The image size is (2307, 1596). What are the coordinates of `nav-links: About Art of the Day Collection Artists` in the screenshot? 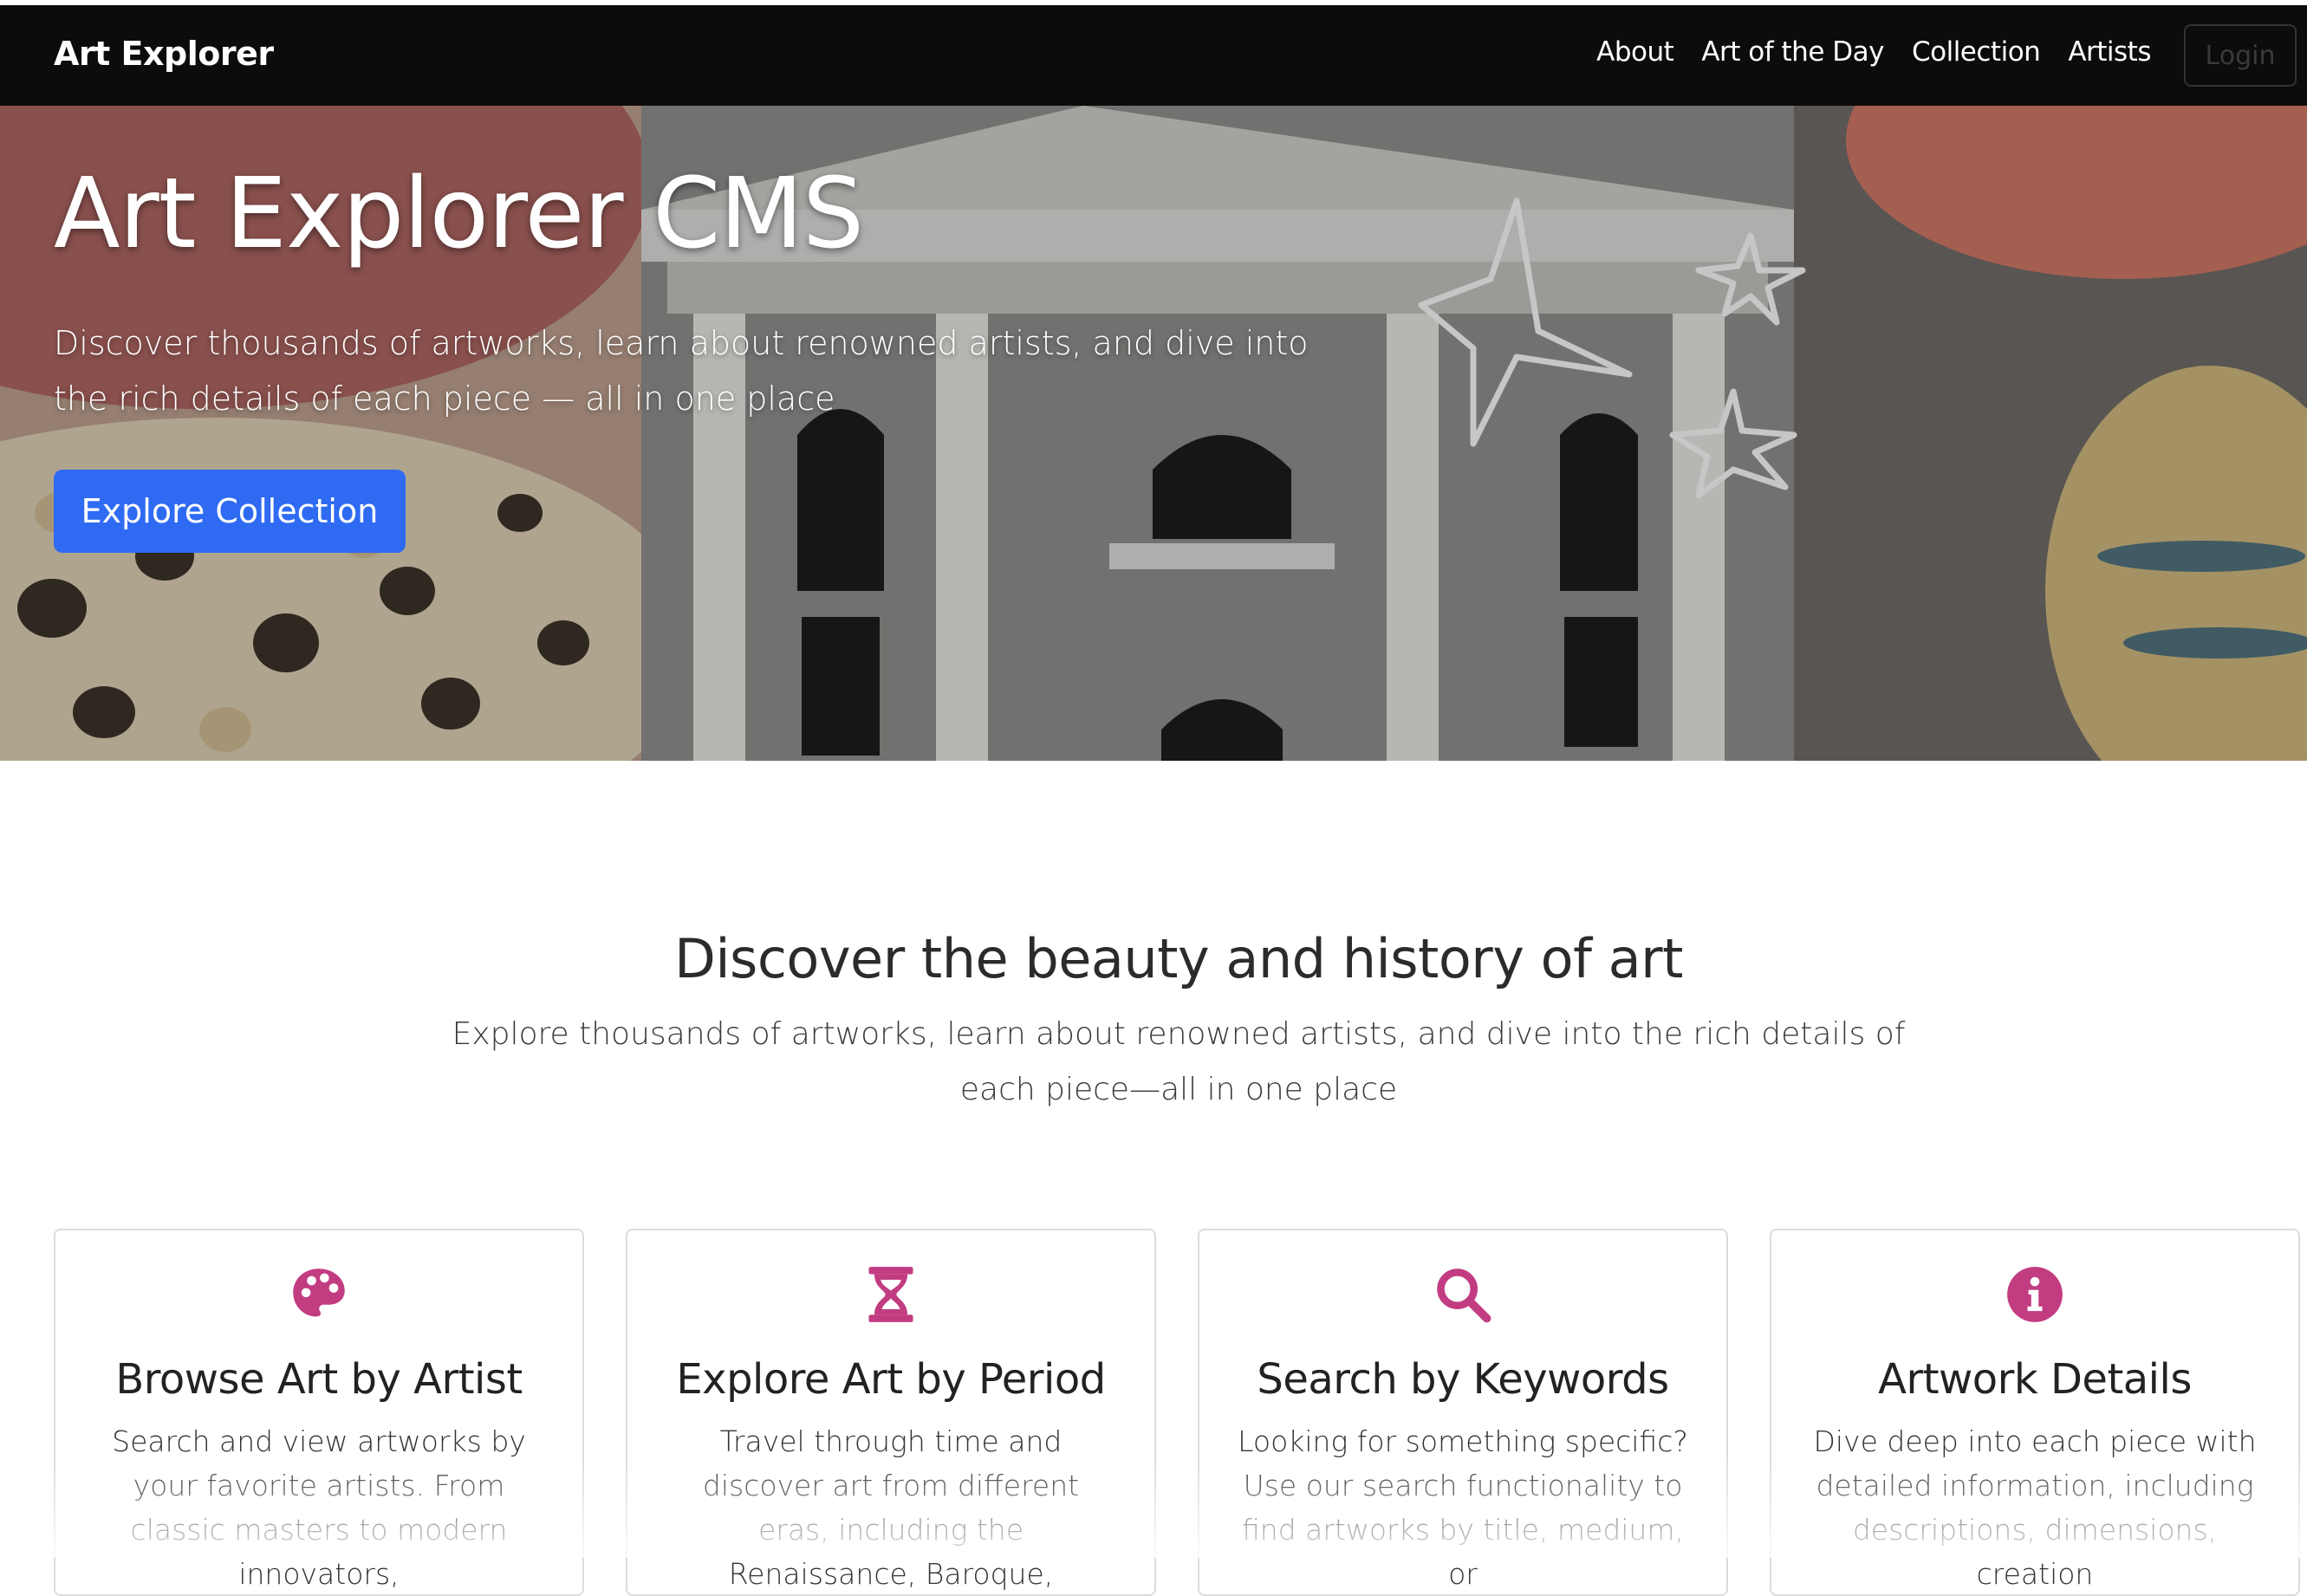 It's located at (1873, 52).